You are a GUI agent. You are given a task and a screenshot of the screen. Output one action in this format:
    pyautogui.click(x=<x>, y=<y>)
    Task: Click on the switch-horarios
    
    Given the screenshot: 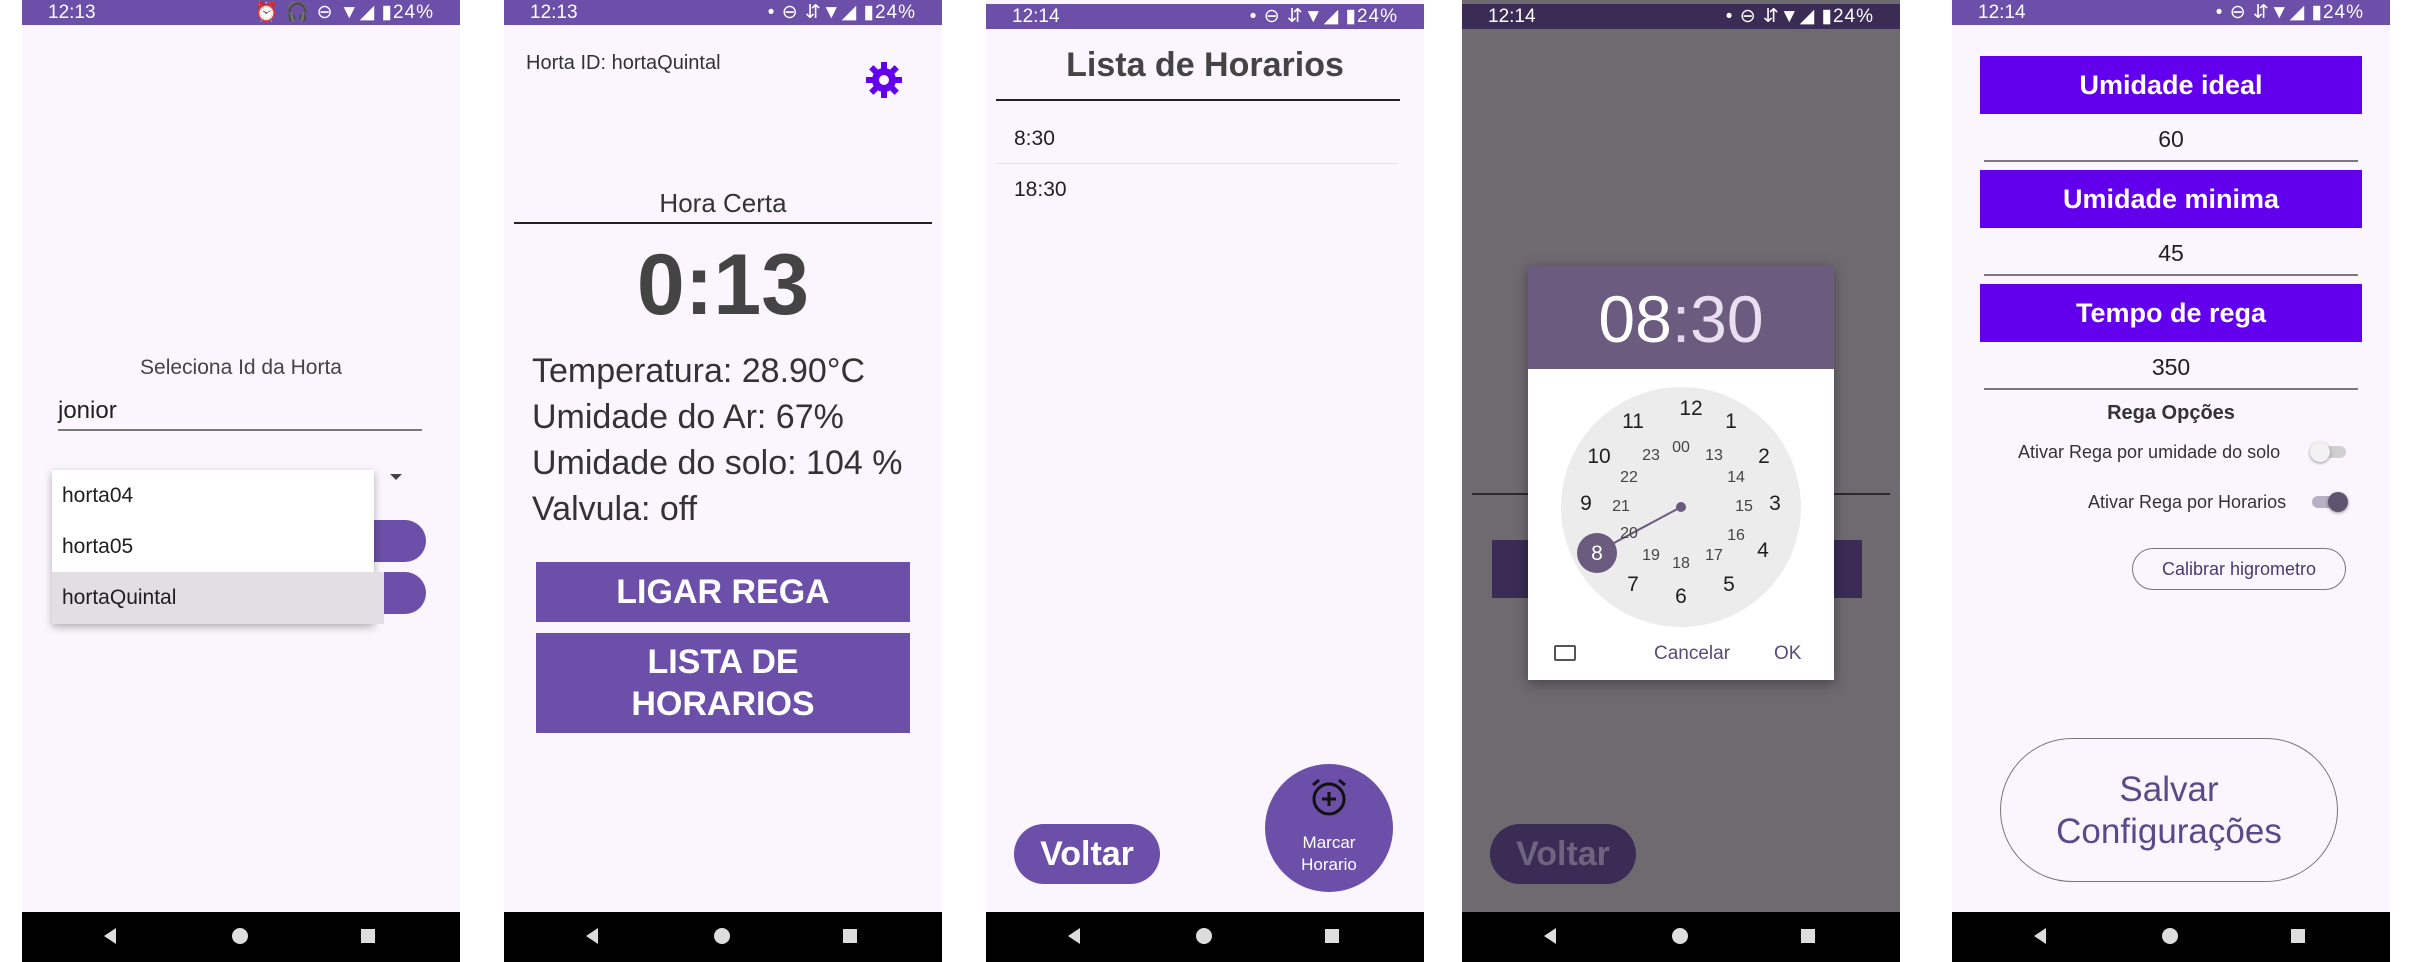 What is the action you would take?
    pyautogui.click(x=2330, y=502)
    